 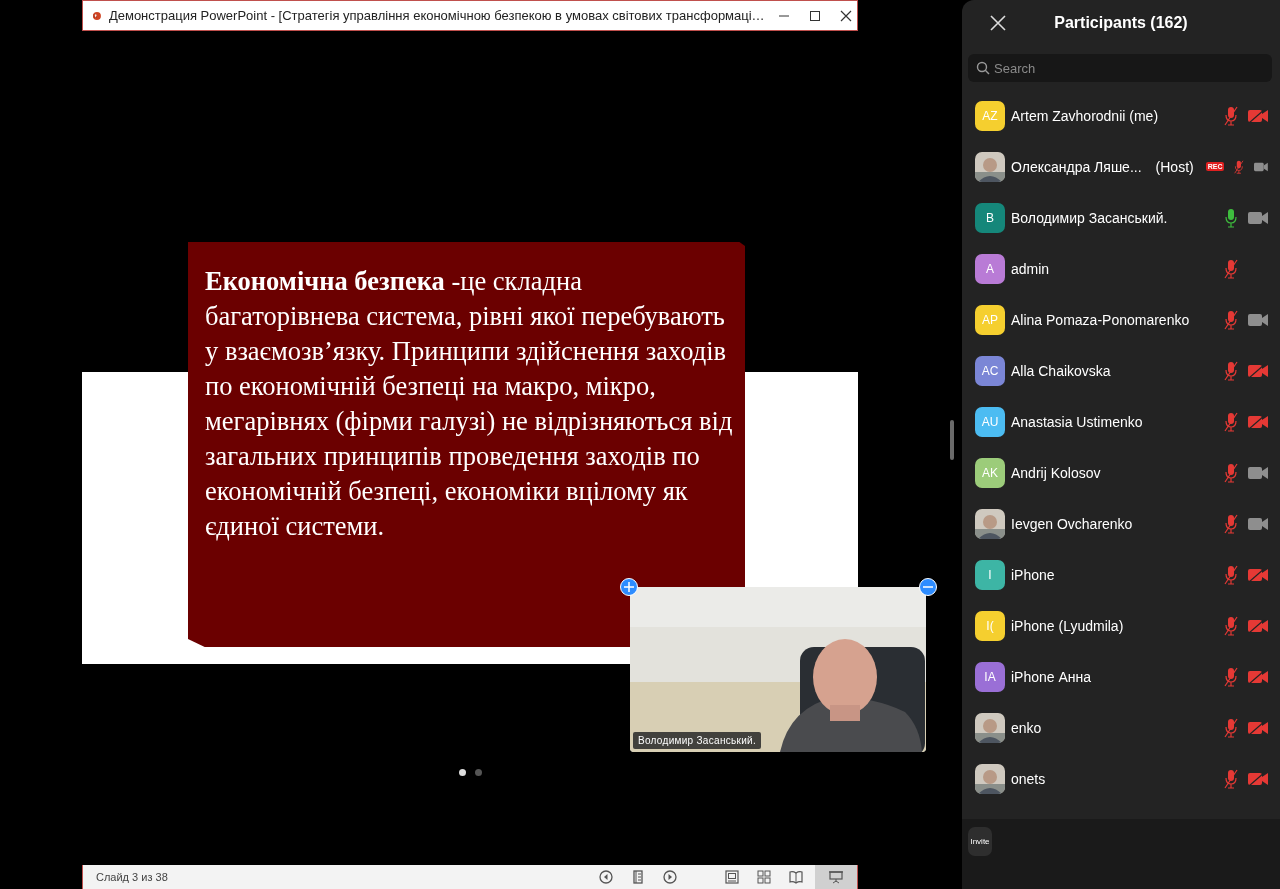 What do you see at coordinates (1028, 778) in the screenshot?
I see `participant-name: onets` at bounding box center [1028, 778].